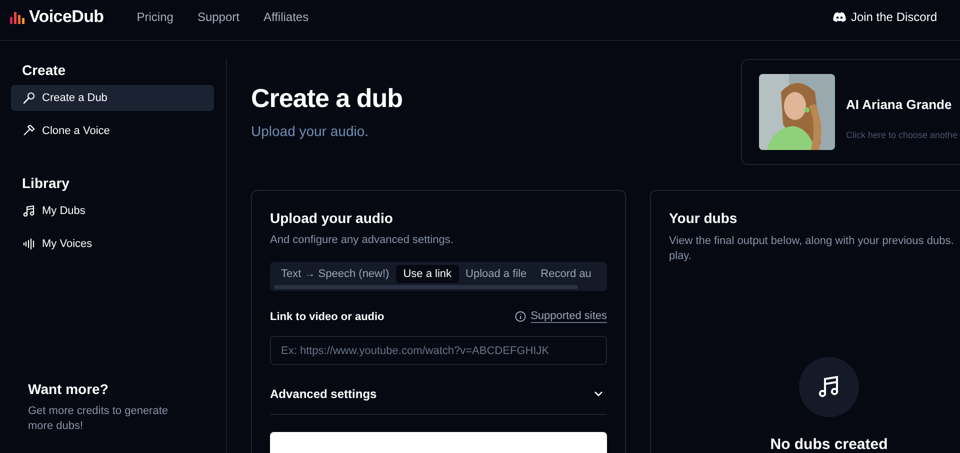  Describe the element at coordinates (566, 274) in the screenshot. I see `tab: Record au` at that location.